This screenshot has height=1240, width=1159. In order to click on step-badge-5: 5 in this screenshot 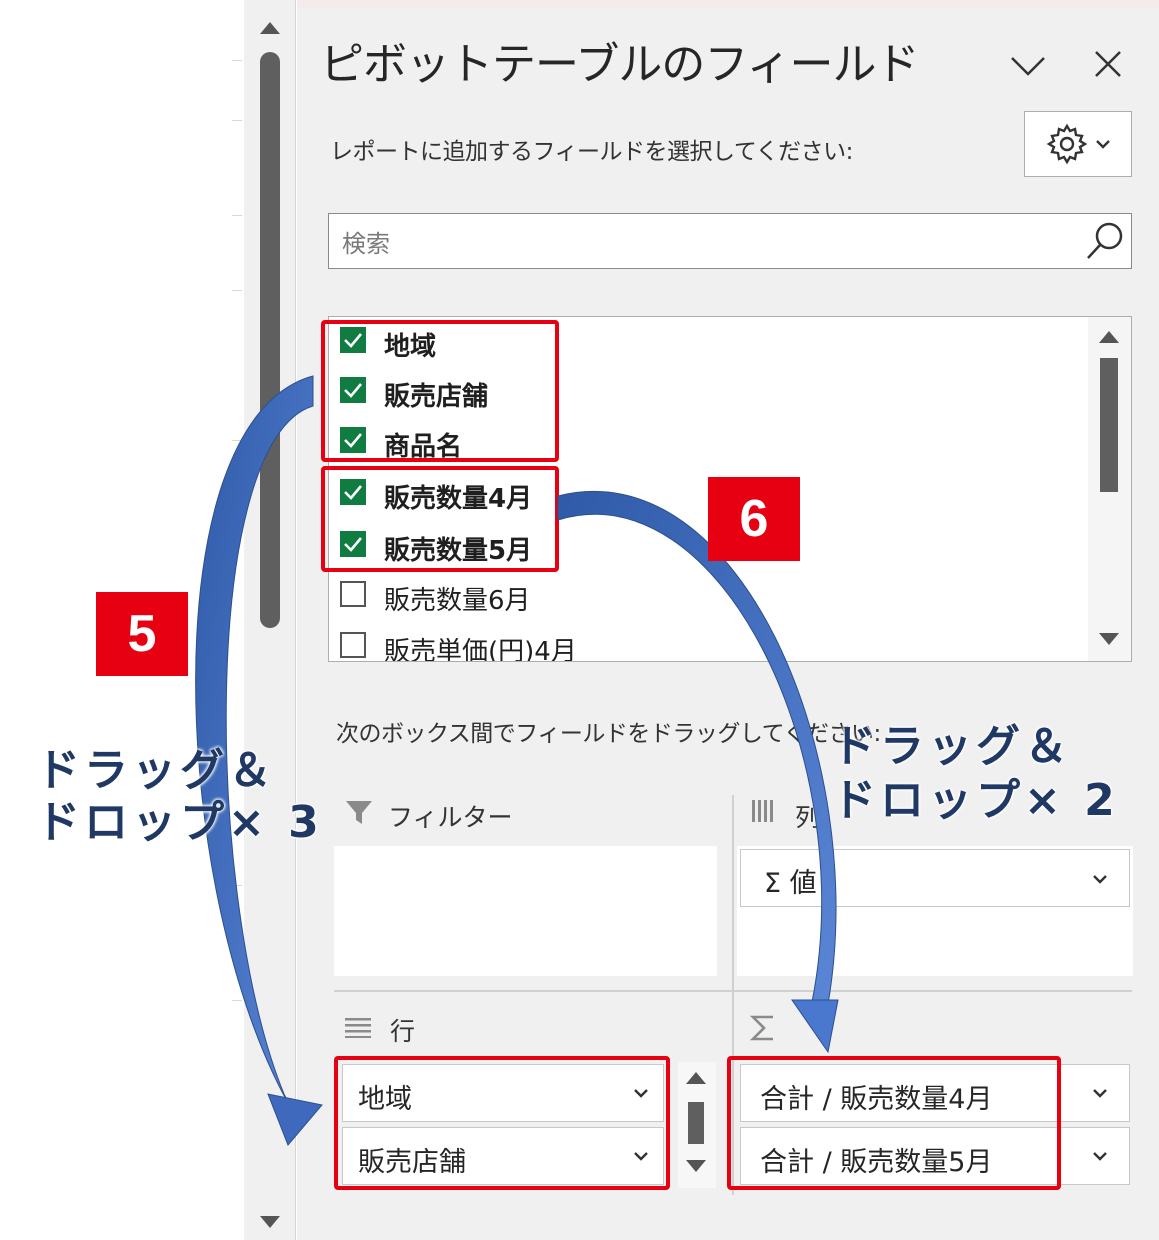, I will do `click(142, 634)`.